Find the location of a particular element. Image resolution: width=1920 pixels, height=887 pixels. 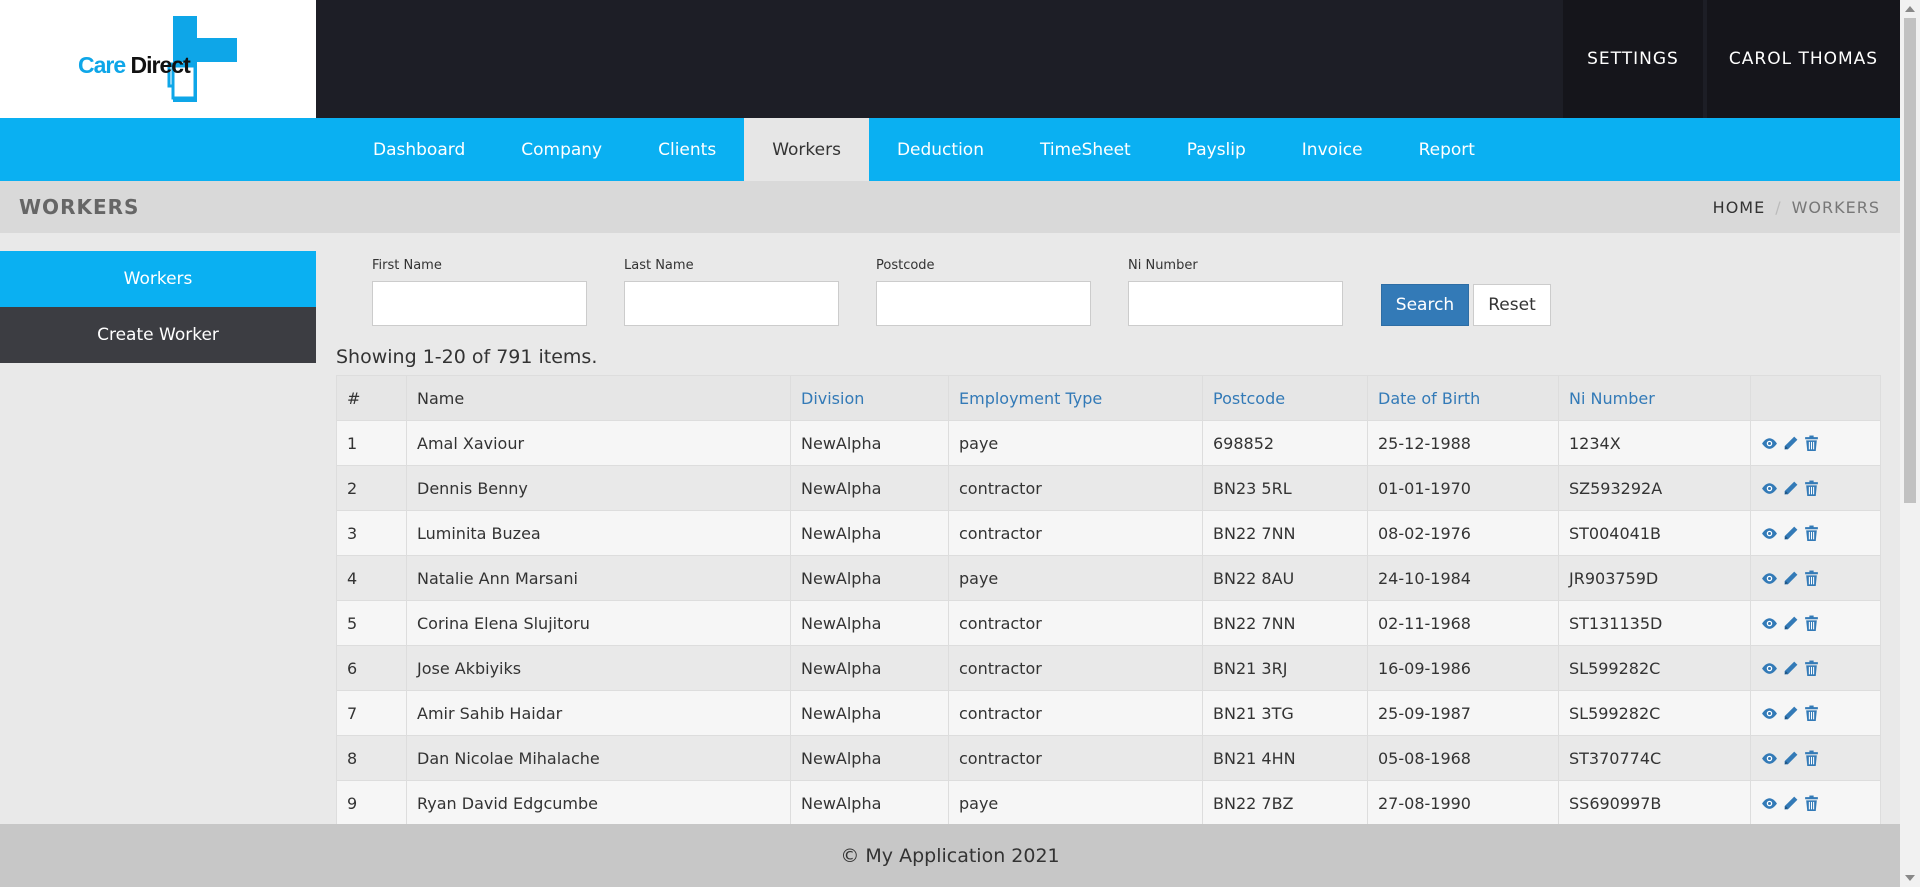

page-scrollbar is located at coordinates (1910, 443).